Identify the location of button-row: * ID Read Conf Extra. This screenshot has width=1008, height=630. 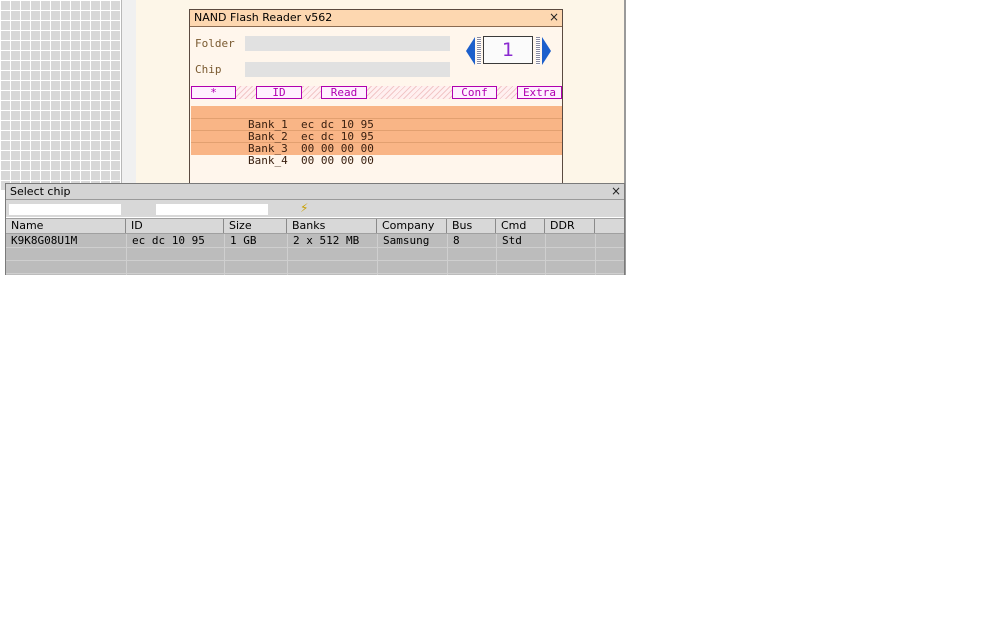
(376, 92).